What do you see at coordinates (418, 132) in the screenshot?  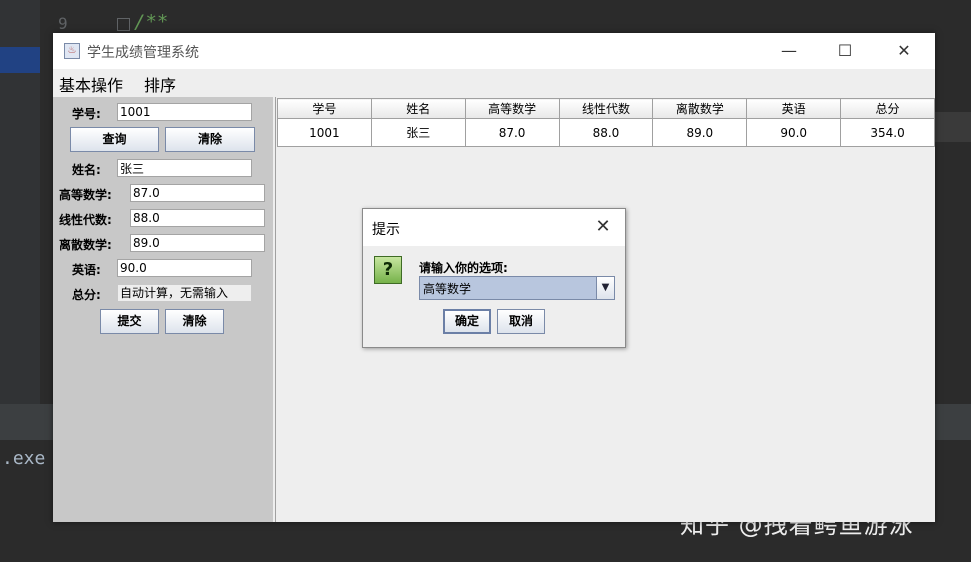 I see `table-cell: 张三` at bounding box center [418, 132].